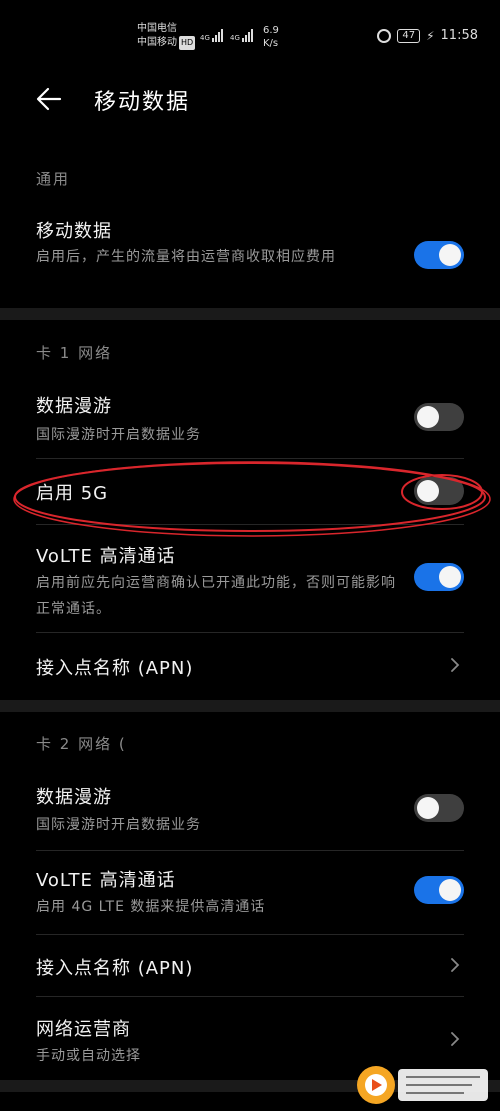  What do you see at coordinates (83, 1029) in the screenshot?
I see `network-operator-title: 网络运营商` at bounding box center [83, 1029].